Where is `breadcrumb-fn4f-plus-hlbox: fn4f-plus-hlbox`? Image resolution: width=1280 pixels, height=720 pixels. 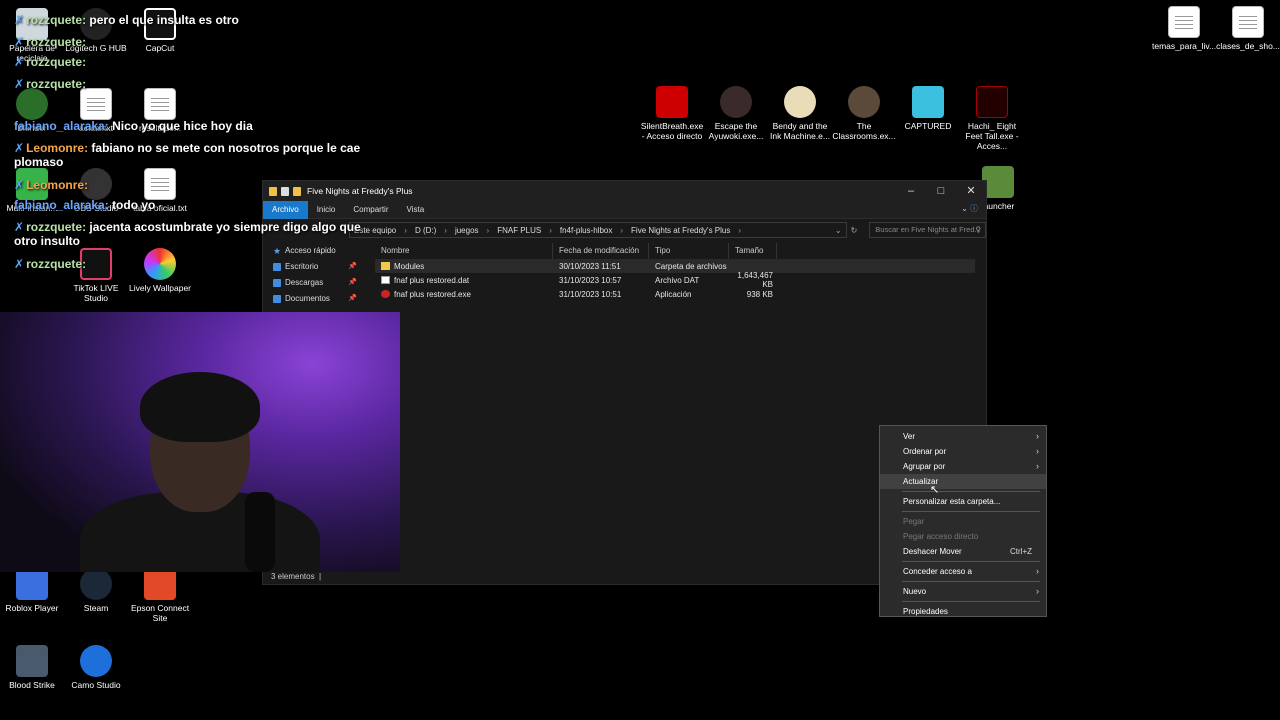
breadcrumb-fn4f-plus-hlbox: fn4f-plus-hlbox is located at coordinates (586, 230).